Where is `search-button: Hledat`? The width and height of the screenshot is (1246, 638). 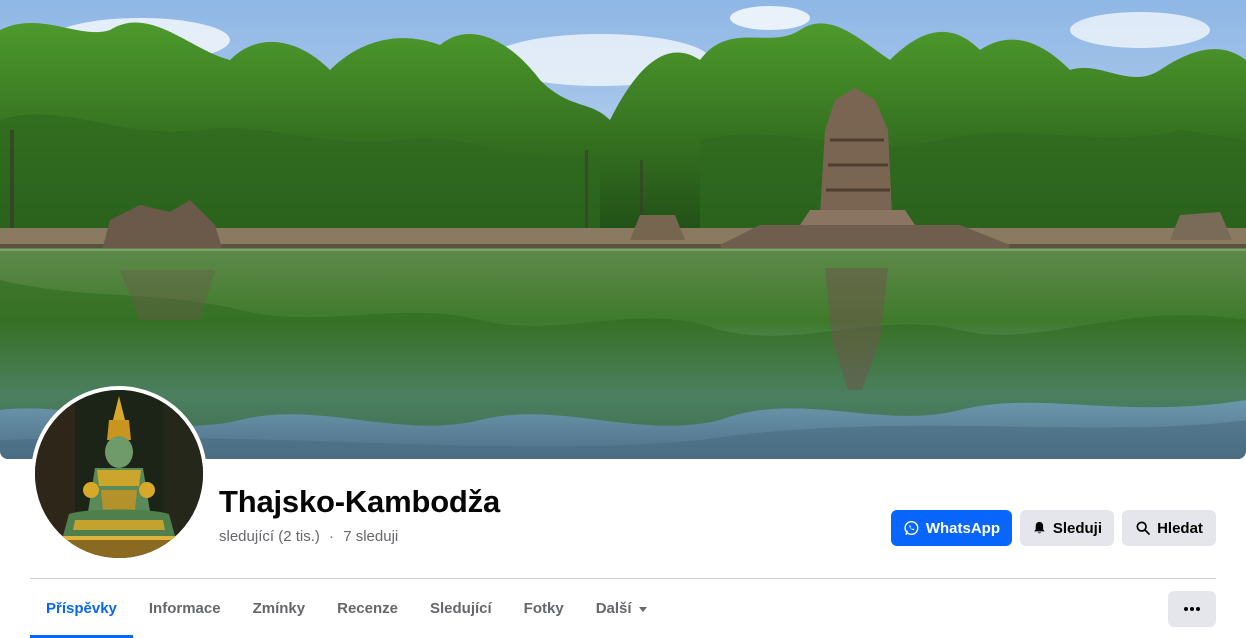 search-button: Hledat is located at coordinates (1169, 528).